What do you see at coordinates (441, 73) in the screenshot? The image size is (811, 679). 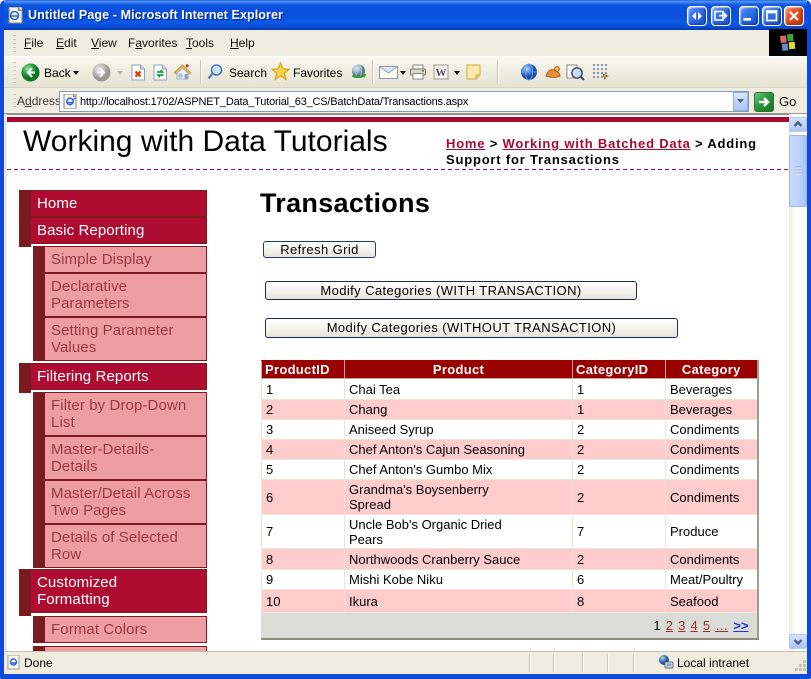 I see `svg-text: W` at bounding box center [441, 73].